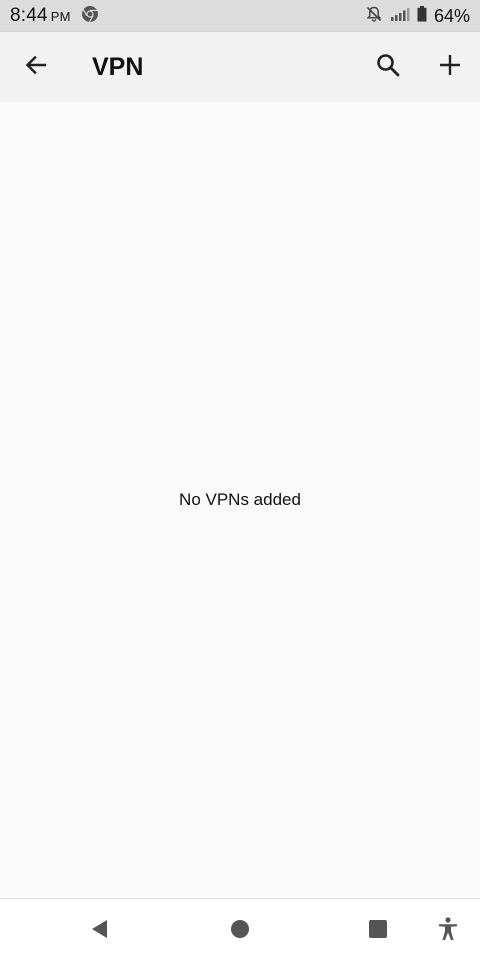 The height and width of the screenshot is (960, 480). What do you see at coordinates (90, 16) in the screenshot?
I see `chrome-icon` at bounding box center [90, 16].